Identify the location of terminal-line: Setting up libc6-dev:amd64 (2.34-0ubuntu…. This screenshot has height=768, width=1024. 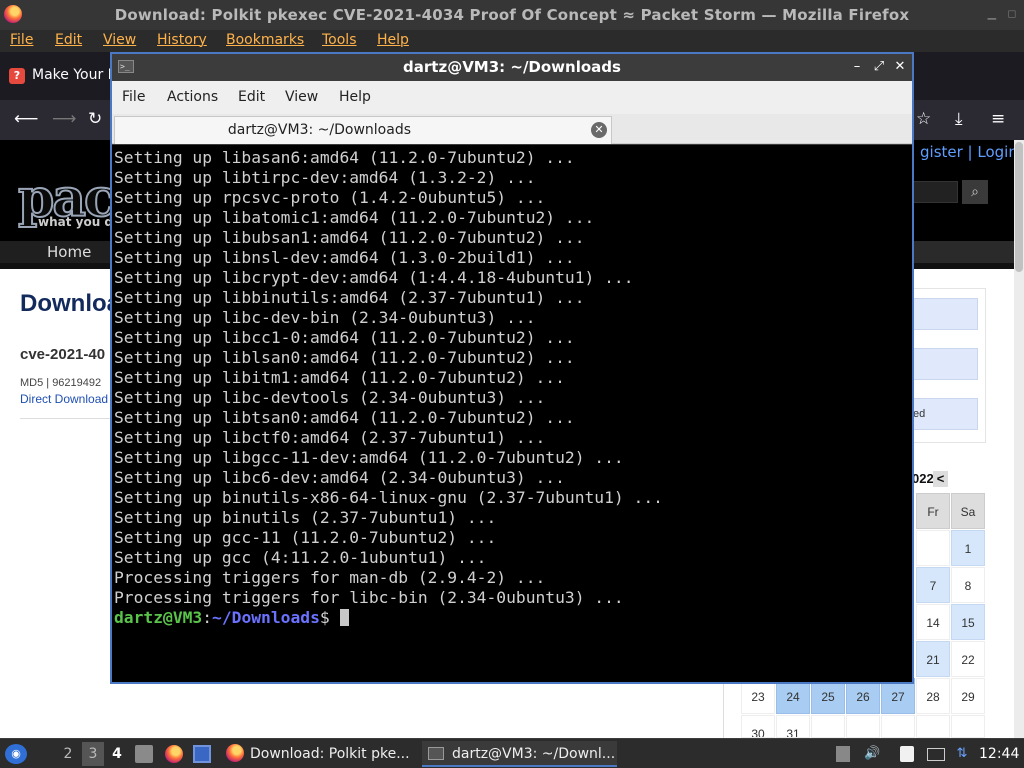
(339, 477).